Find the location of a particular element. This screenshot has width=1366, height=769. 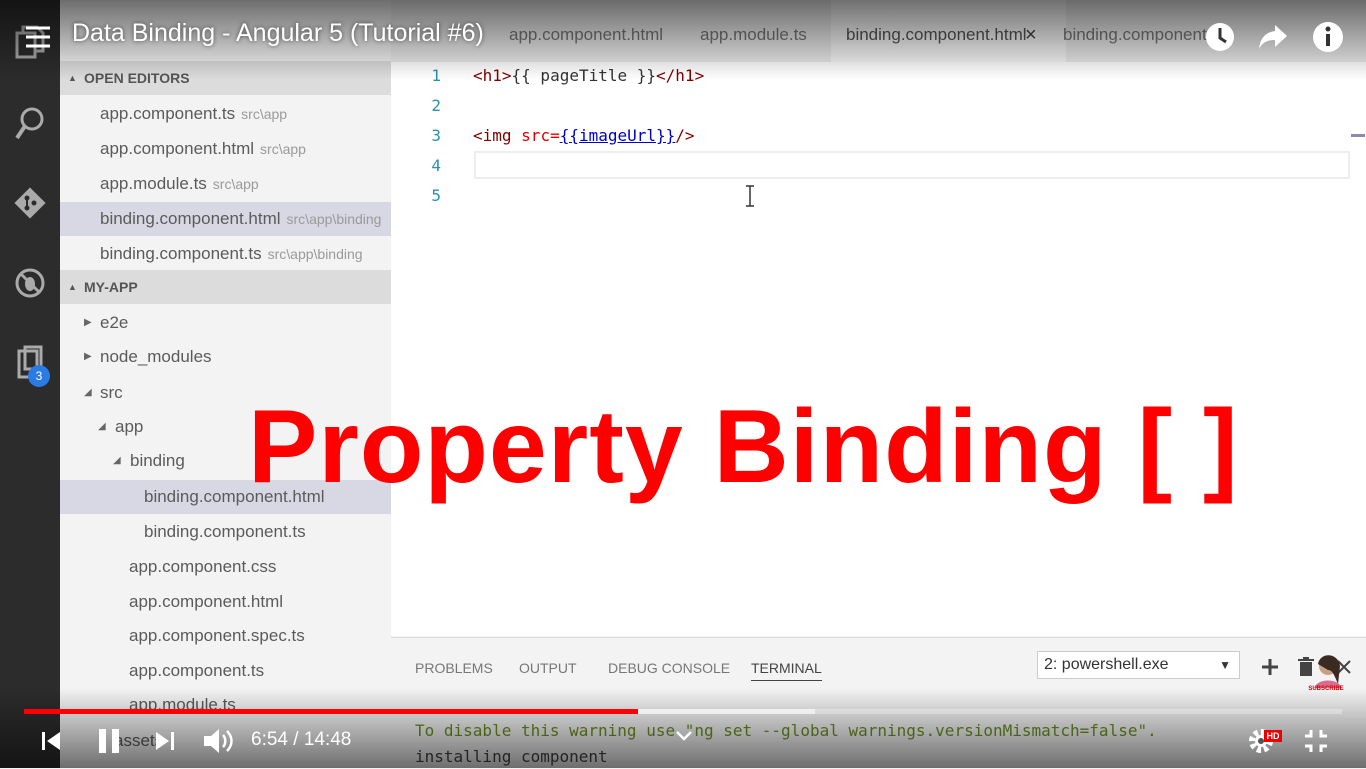

line-number: 1 is located at coordinates (436, 75).